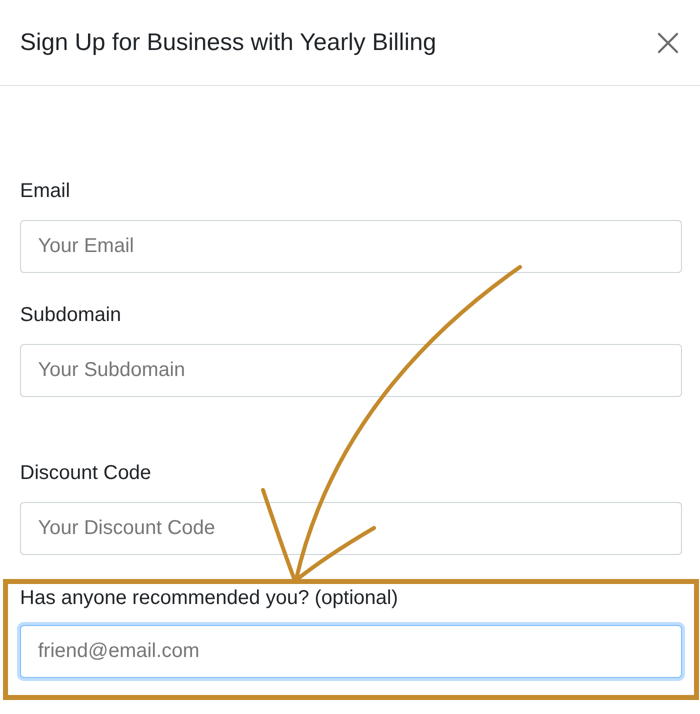 The image size is (700, 714). Describe the element at coordinates (71, 315) in the screenshot. I see `field-label: Subdomain` at that location.